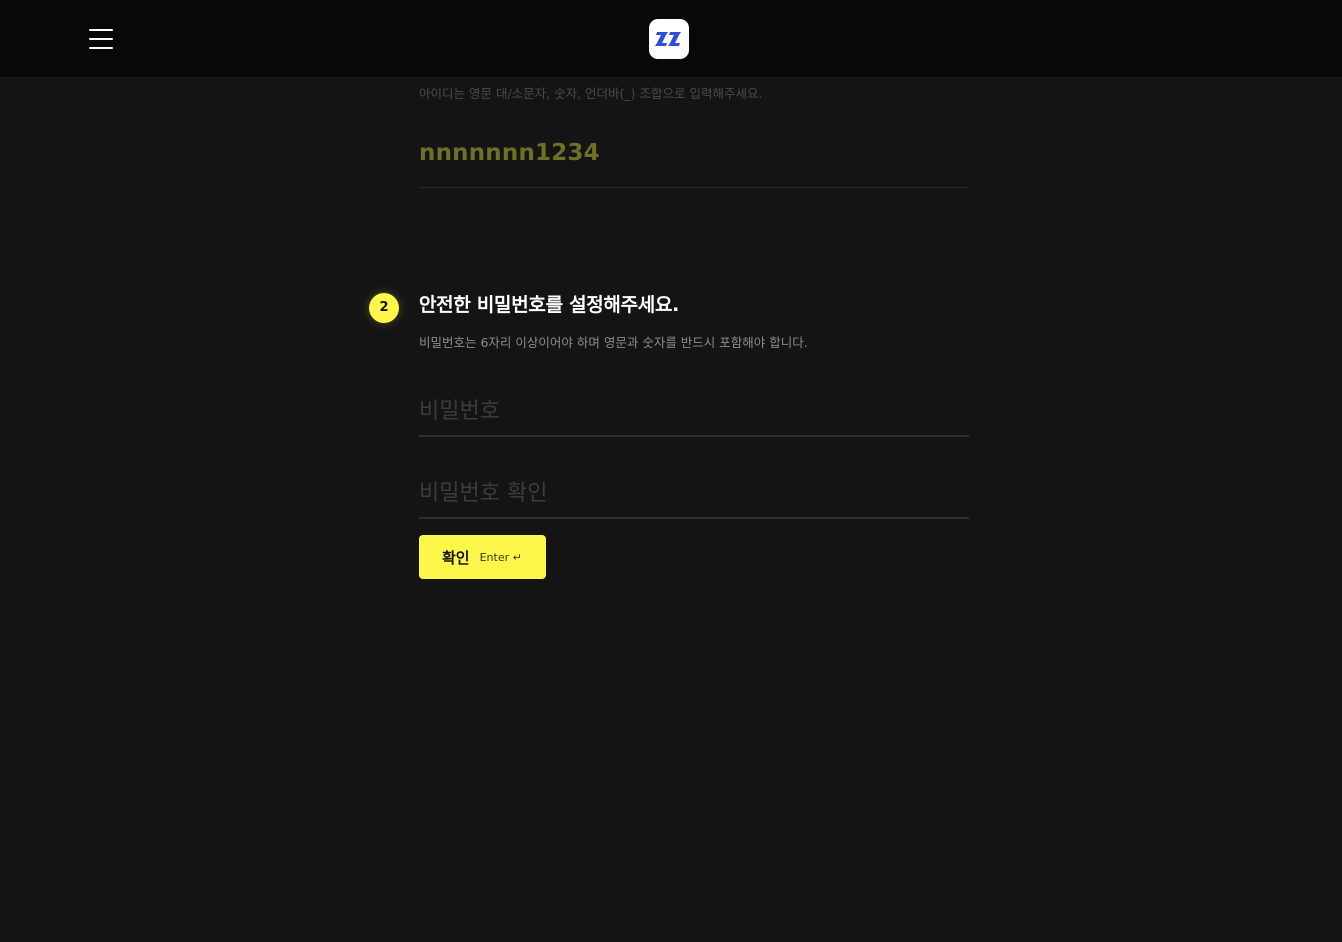 This screenshot has height=942, width=1342. What do you see at coordinates (384, 308) in the screenshot?
I see `step-number-badge: 2` at bounding box center [384, 308].